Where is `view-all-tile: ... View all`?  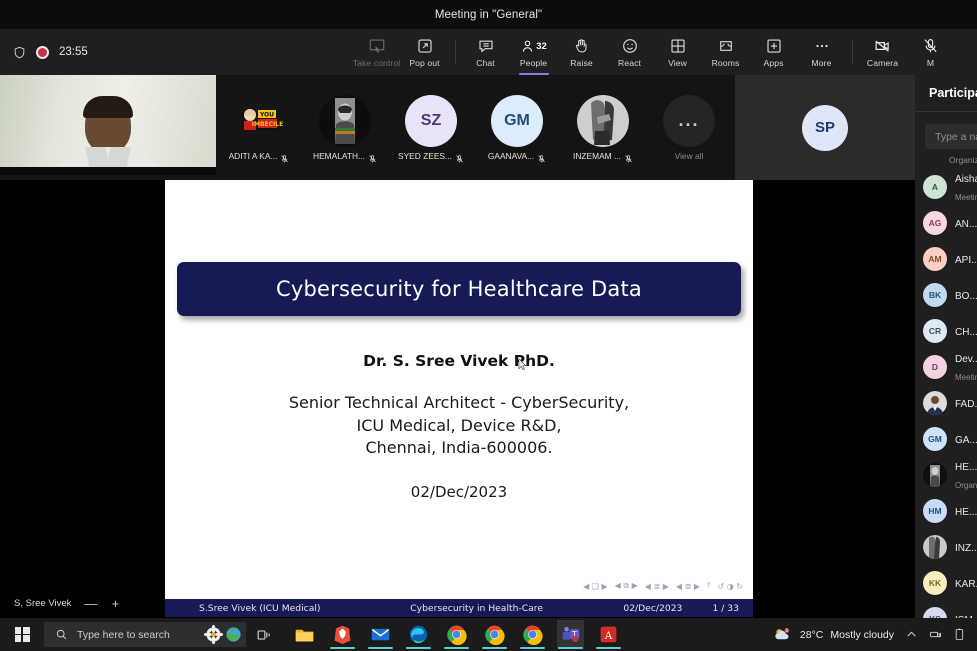 view-all-tile: ... View all is located at coordinates (689, 127).